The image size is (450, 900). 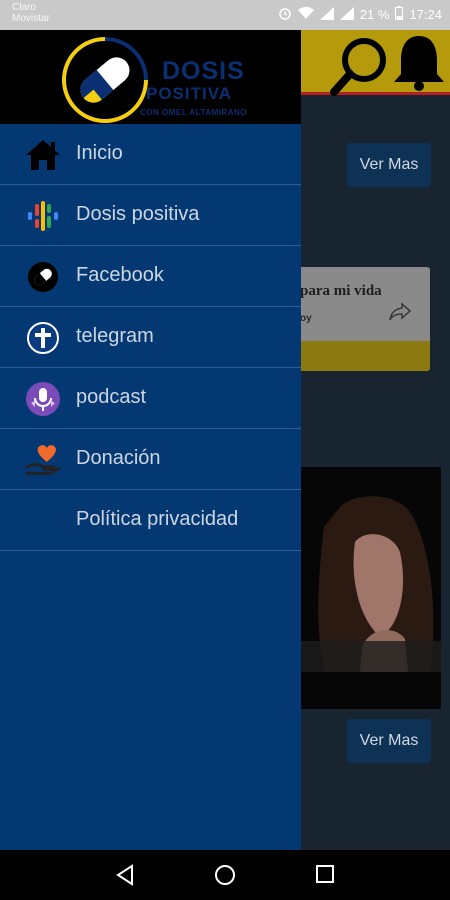 I want to click on card-footer-bar, so click(x=363, y=356).